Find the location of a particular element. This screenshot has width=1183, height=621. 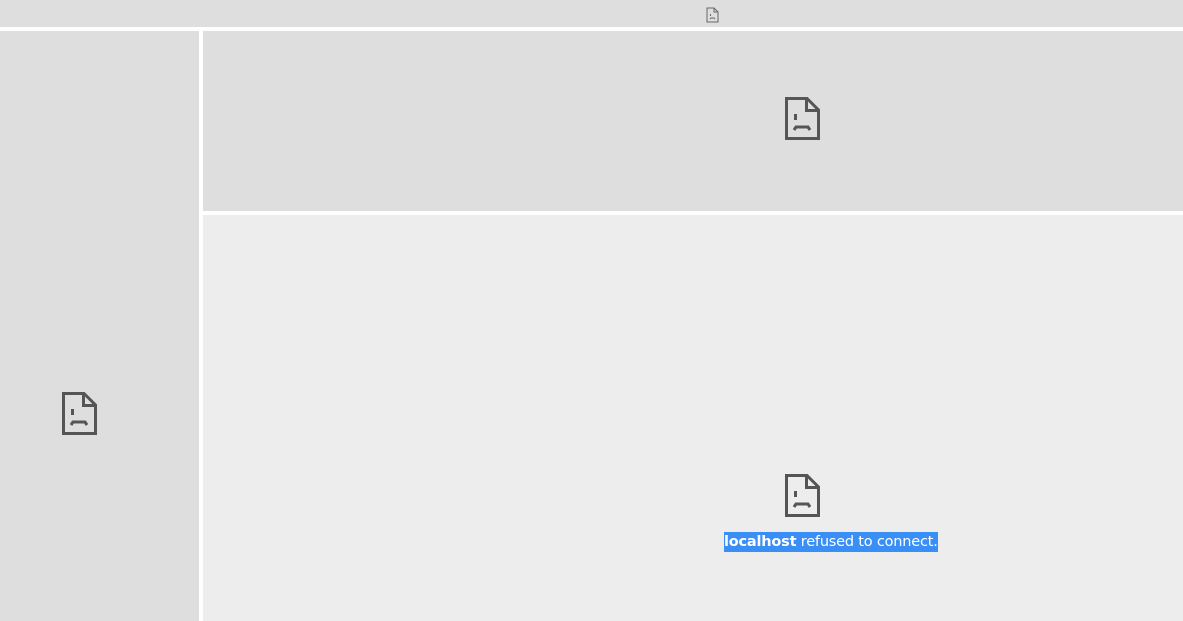

error-host: localhost is located at coordinates (760, 542).